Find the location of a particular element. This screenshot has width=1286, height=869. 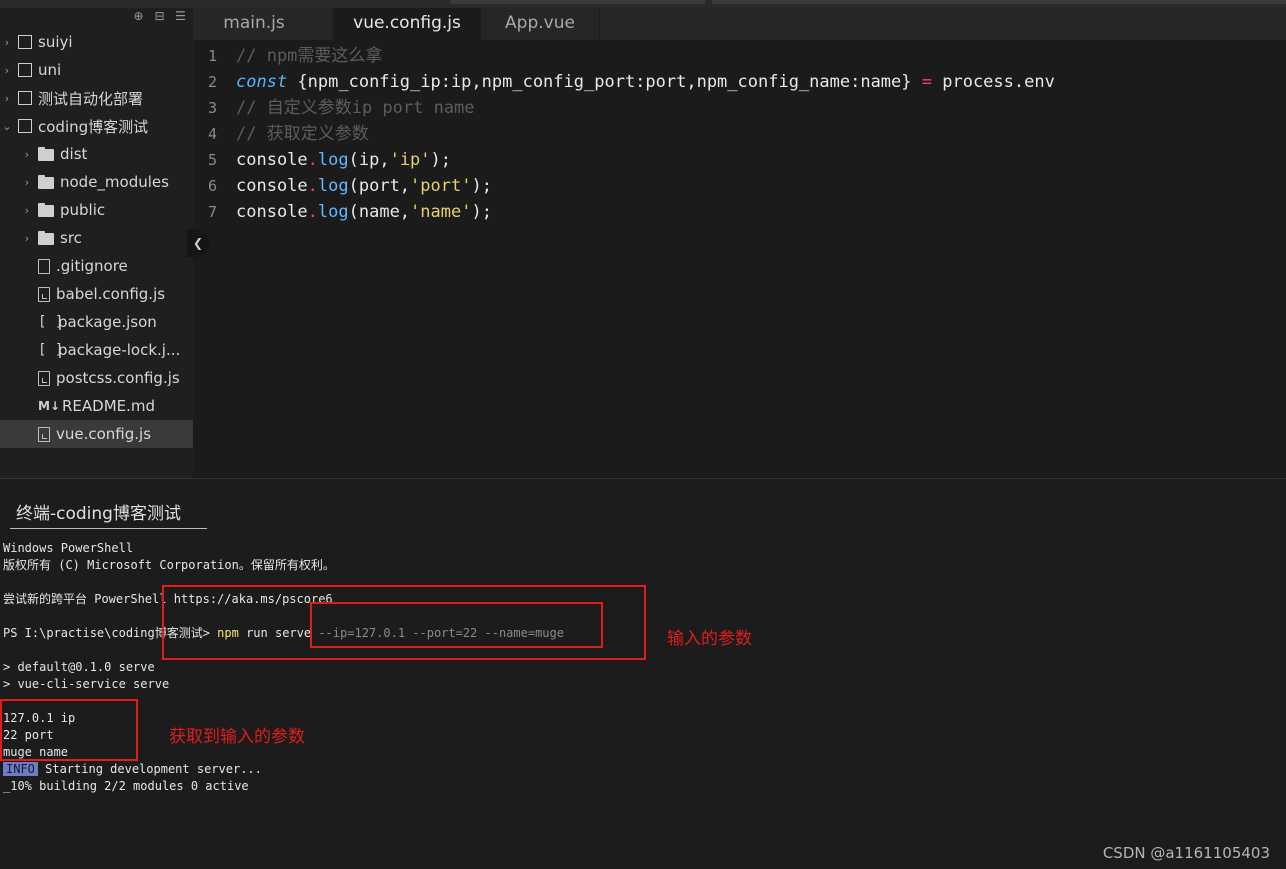

code-string: 'ip' is located at coordinates (410, 160).